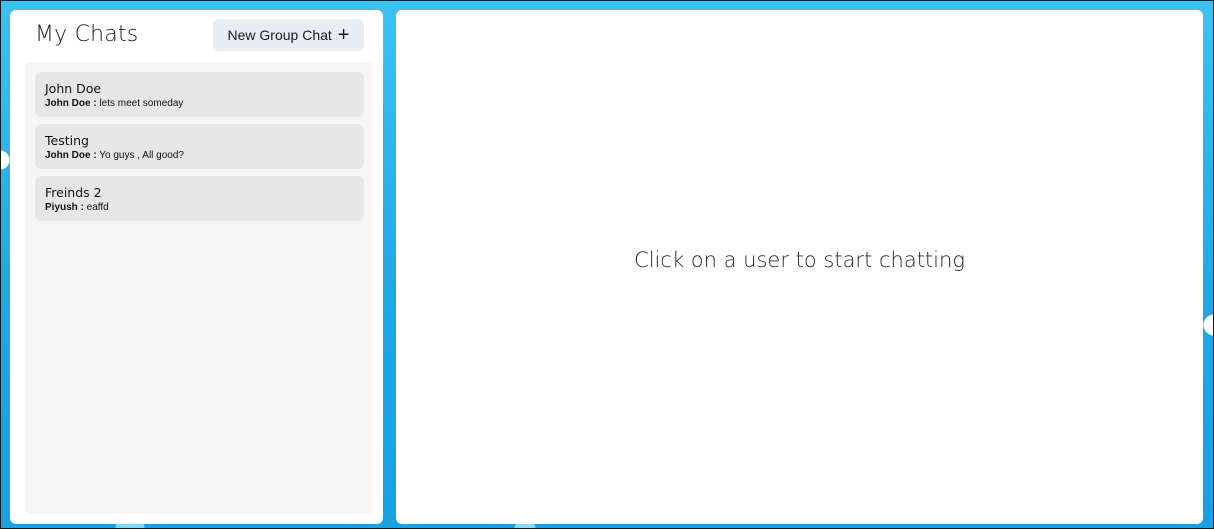  Describe the element at coordinates (199, 103) in the screenshot. I see `chat-latest-message: John Doe : lets meet someday` at that location.